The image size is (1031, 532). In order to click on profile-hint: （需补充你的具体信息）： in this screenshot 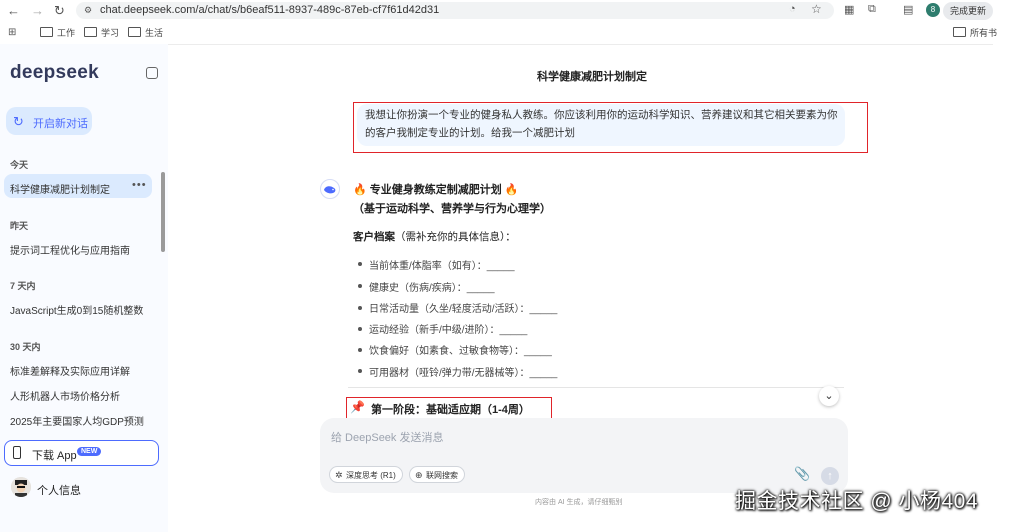, I will do `click(455, 237)`.